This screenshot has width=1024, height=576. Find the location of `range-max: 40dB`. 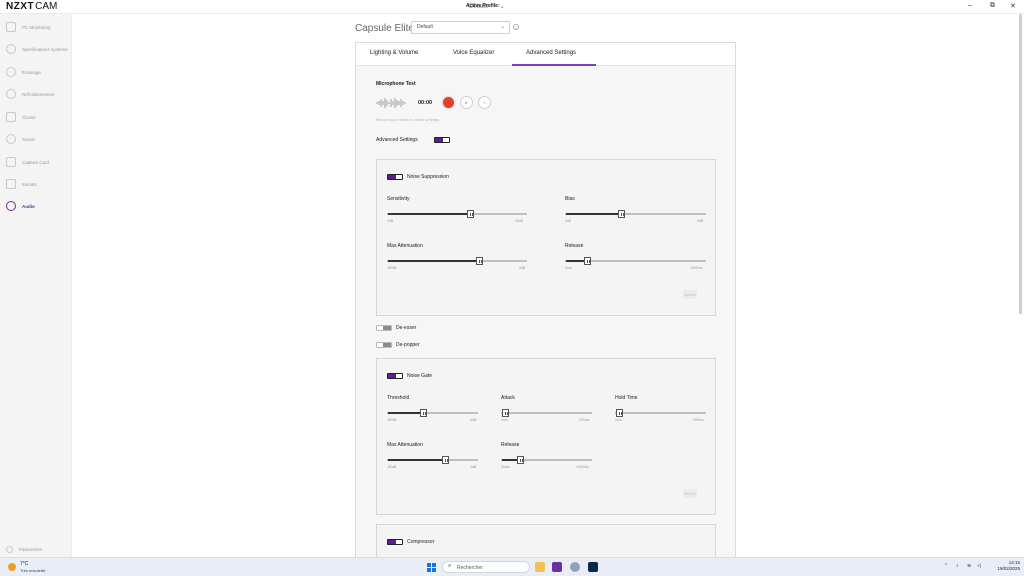

range-max: 40dB is located at coordinates (519, 221).